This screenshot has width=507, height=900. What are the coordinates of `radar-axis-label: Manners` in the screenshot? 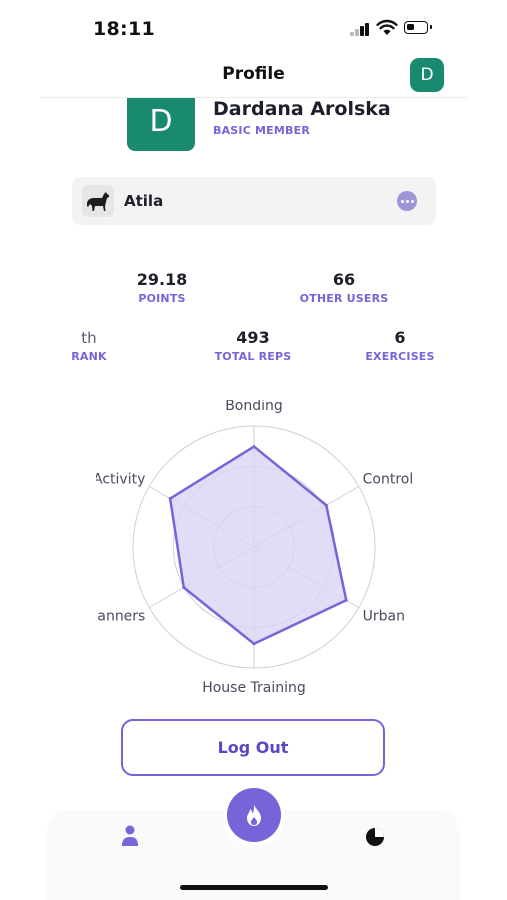 It's located at (120, 617).